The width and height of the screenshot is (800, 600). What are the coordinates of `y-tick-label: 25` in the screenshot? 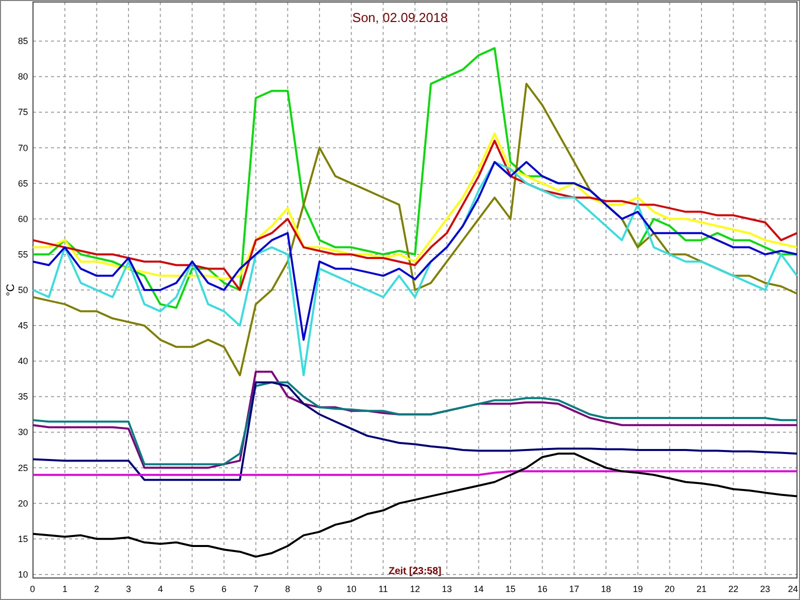 It's located at (23, 467).